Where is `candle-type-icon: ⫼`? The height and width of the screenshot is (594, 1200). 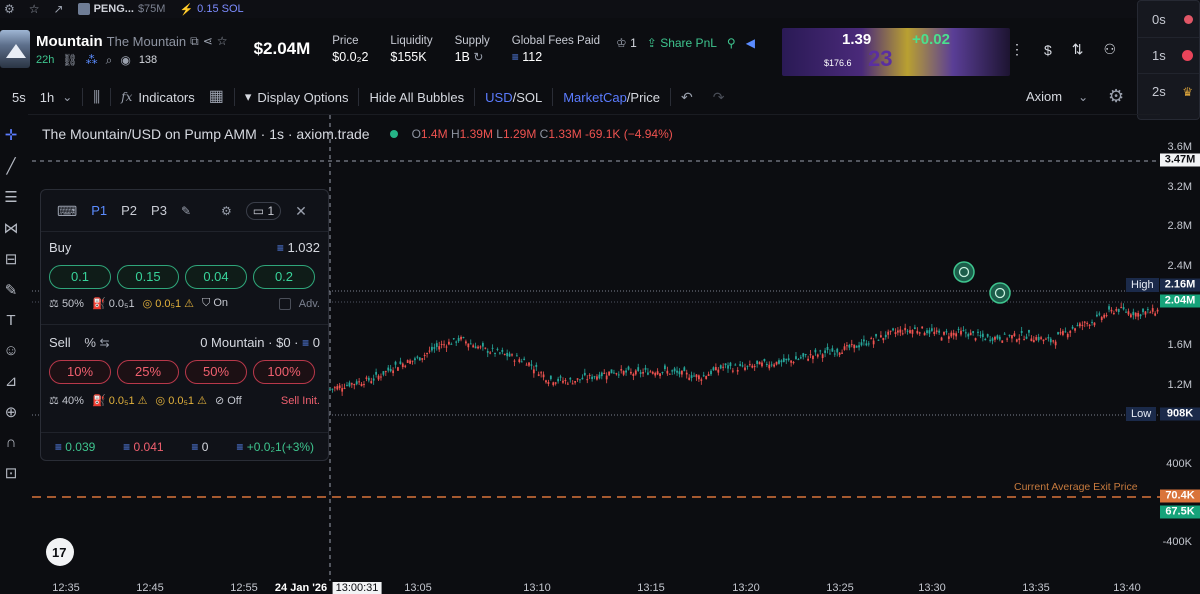
candle-type-icon: ⫼ is located at coordinates (96, 97).